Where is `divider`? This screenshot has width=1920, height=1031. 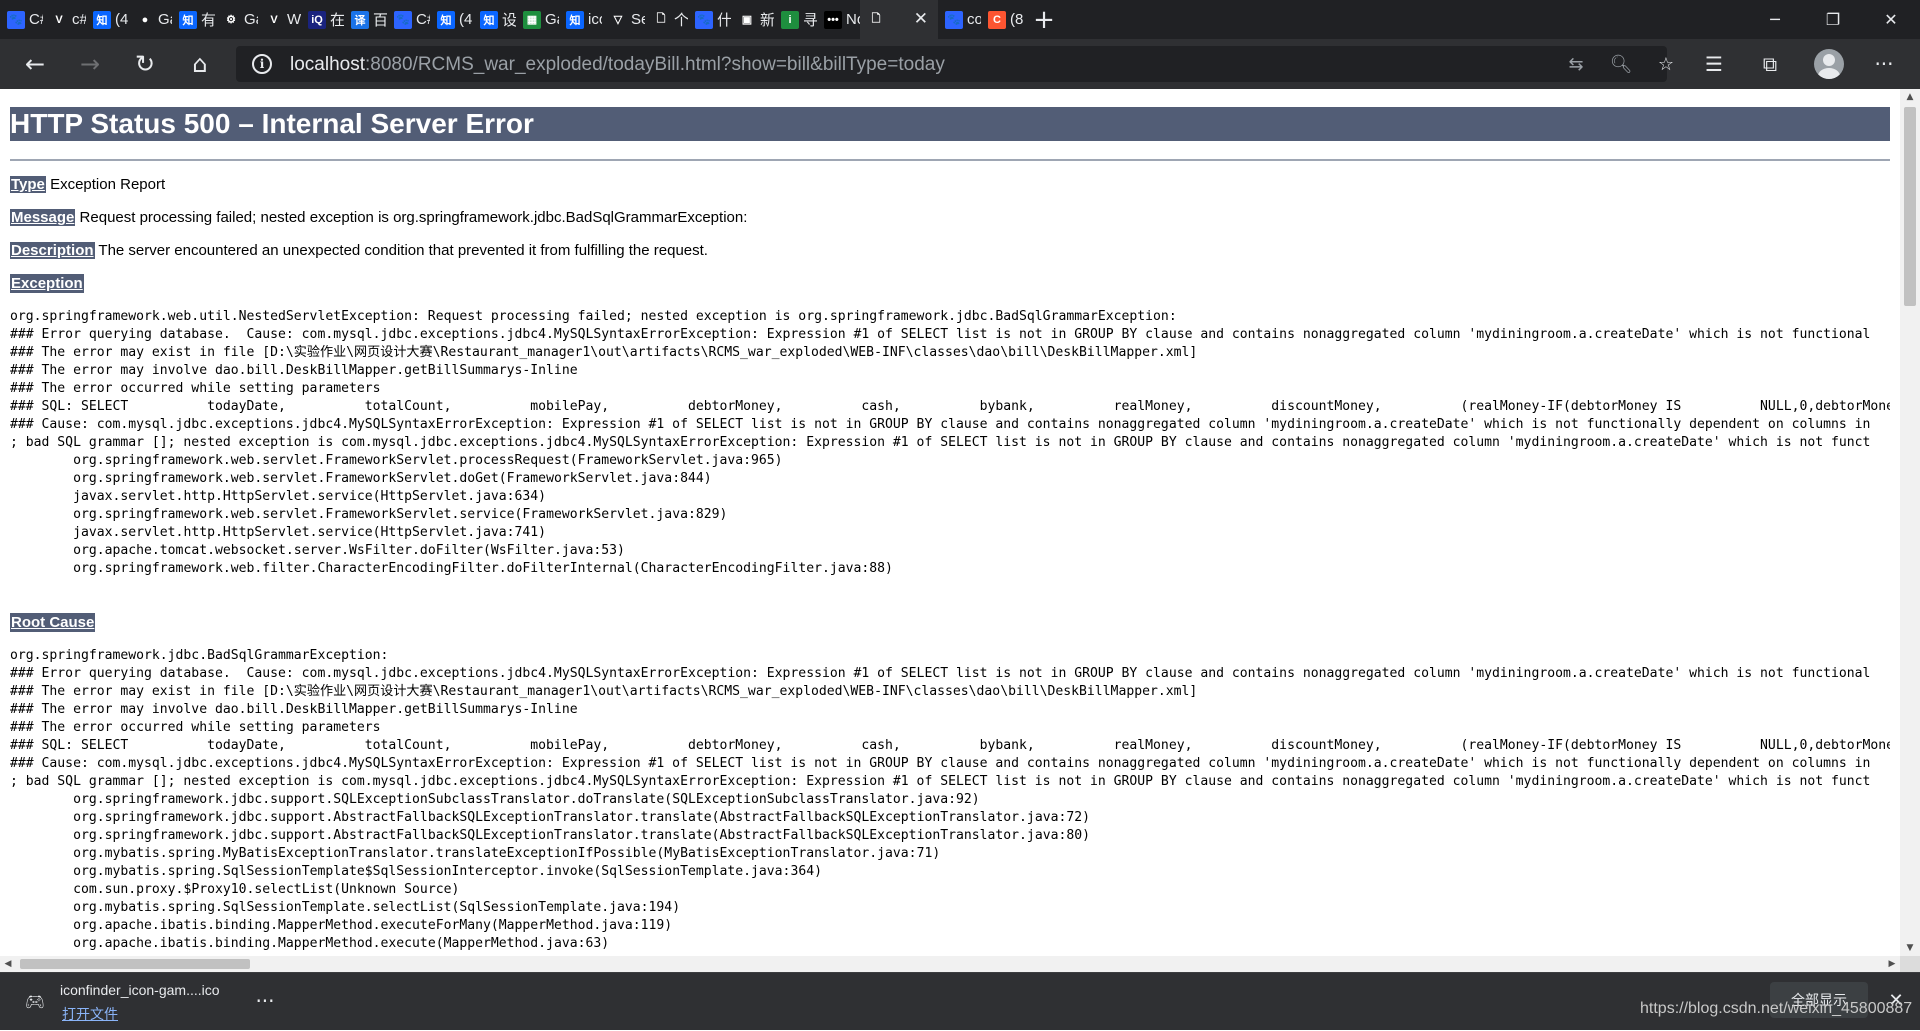
divider is located at coordinates (950, 160).